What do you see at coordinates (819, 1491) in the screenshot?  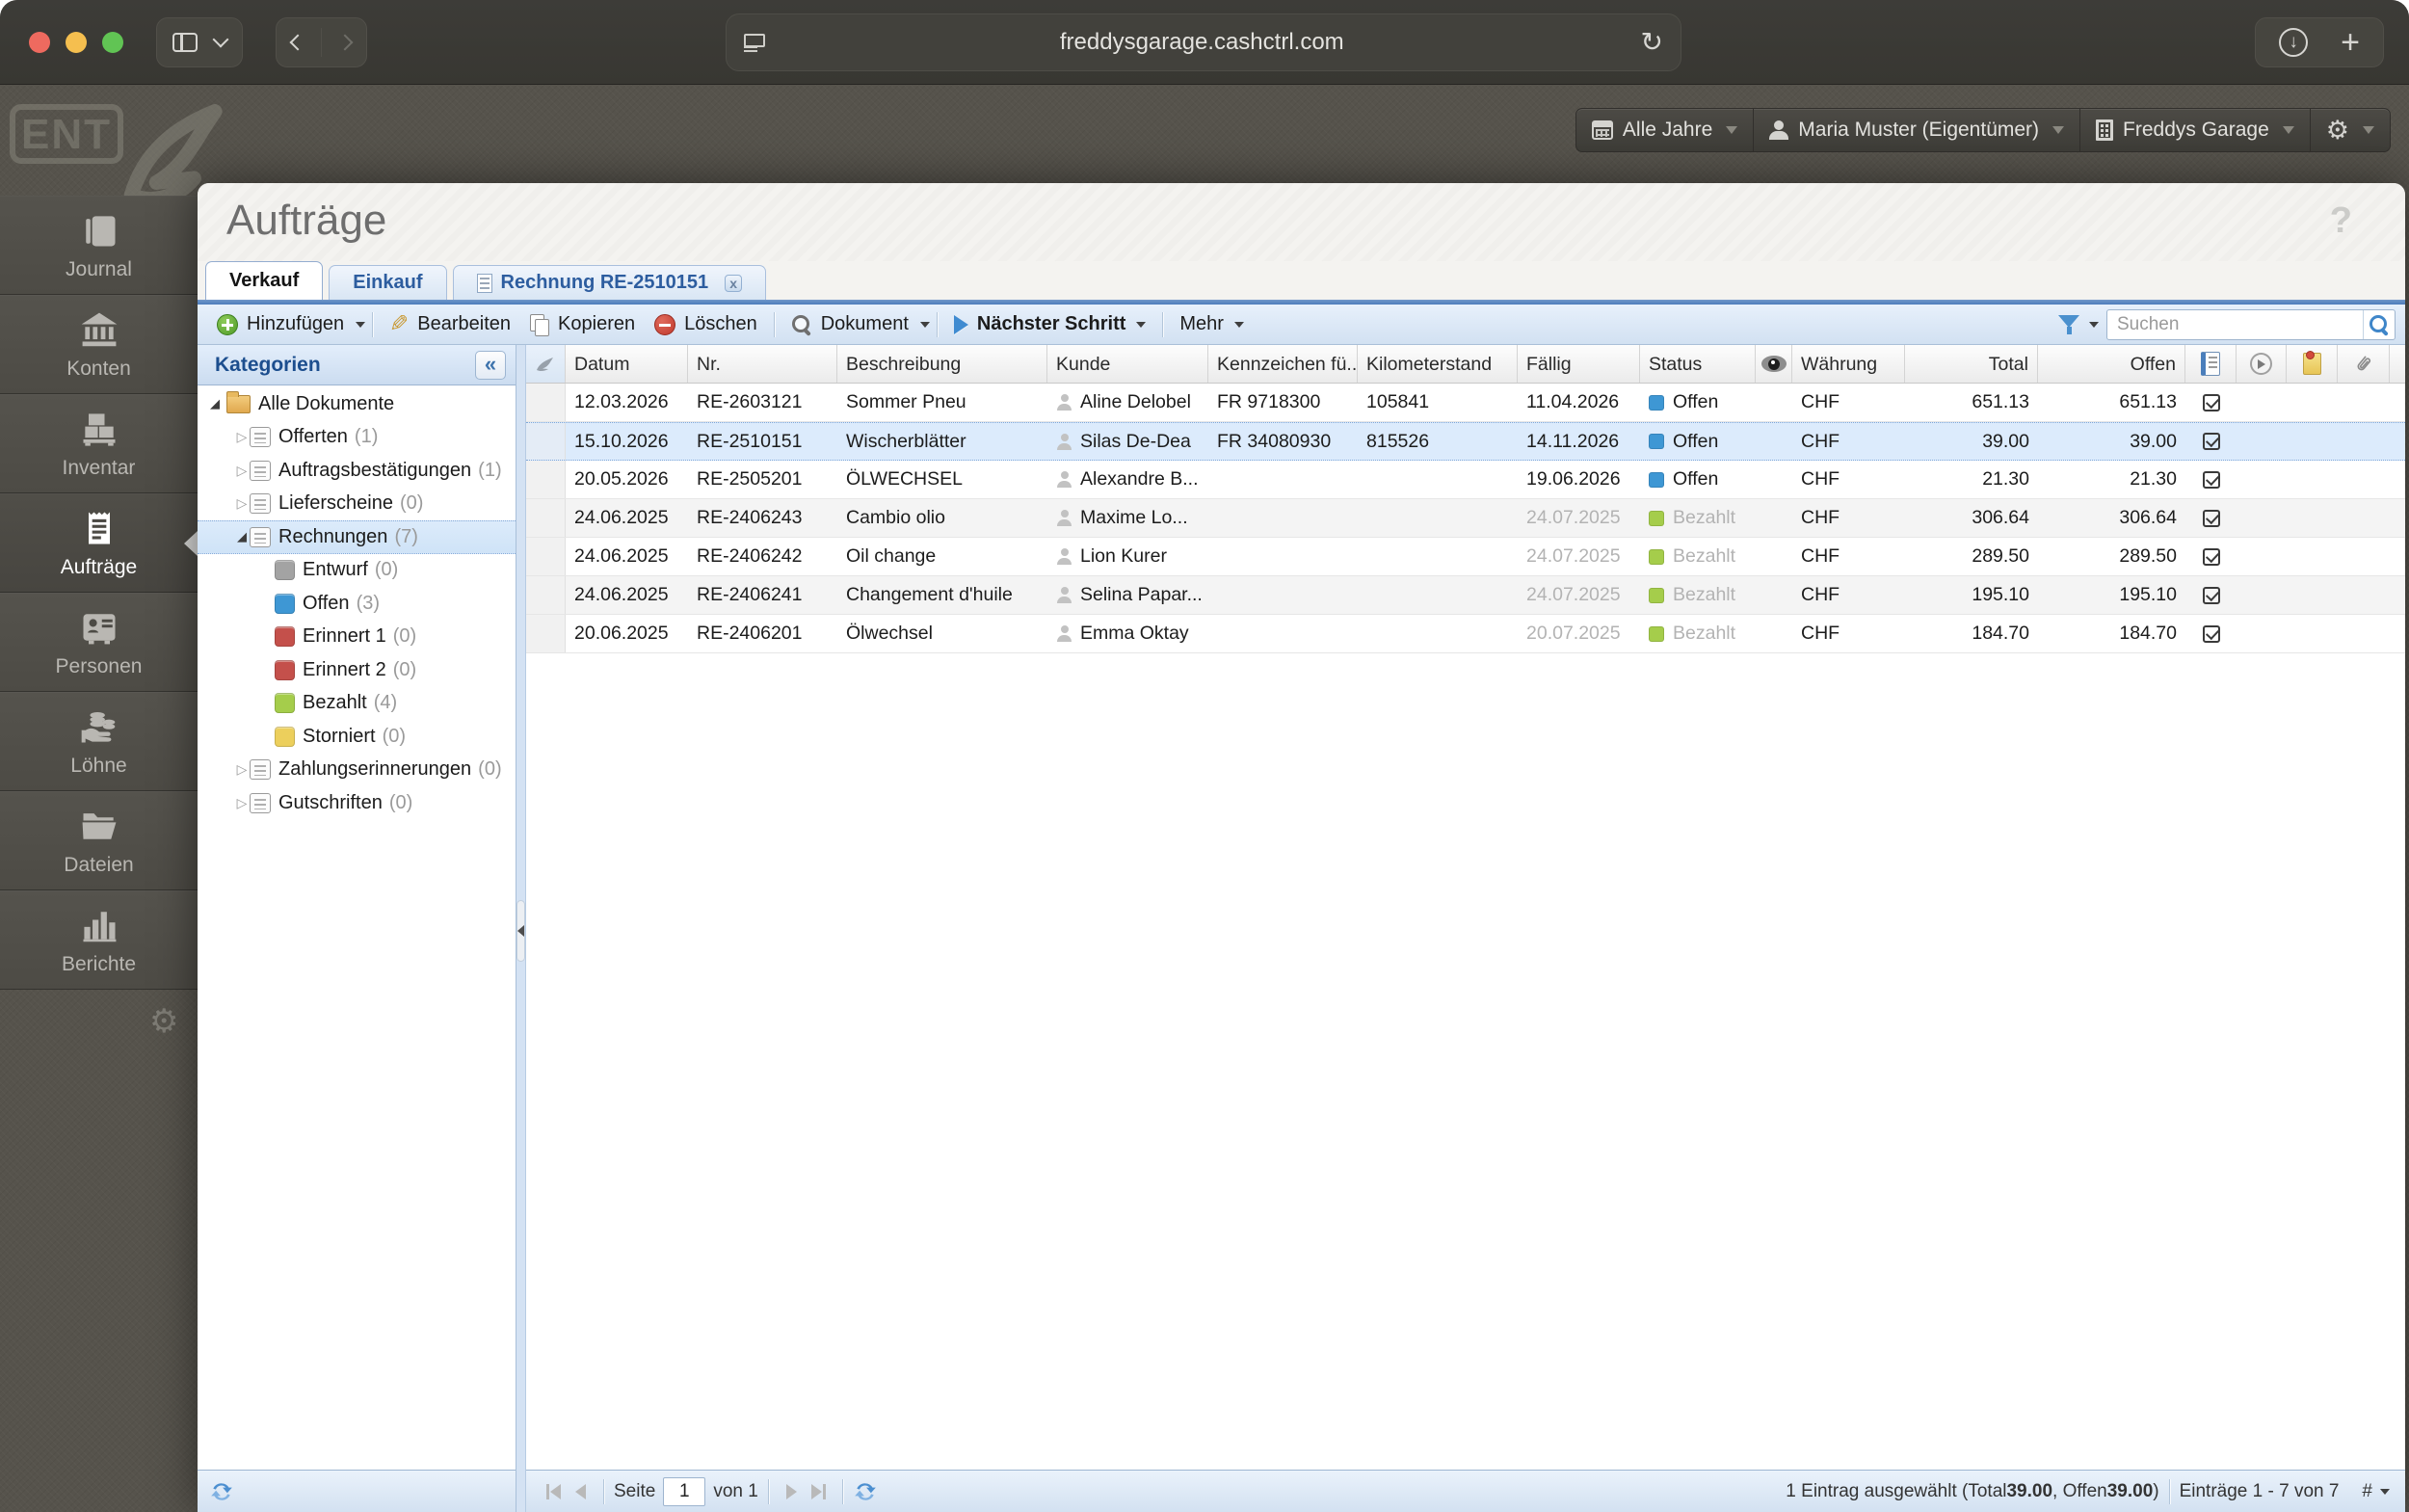 I see `last-page-button` at bounding box center [819, 1491].